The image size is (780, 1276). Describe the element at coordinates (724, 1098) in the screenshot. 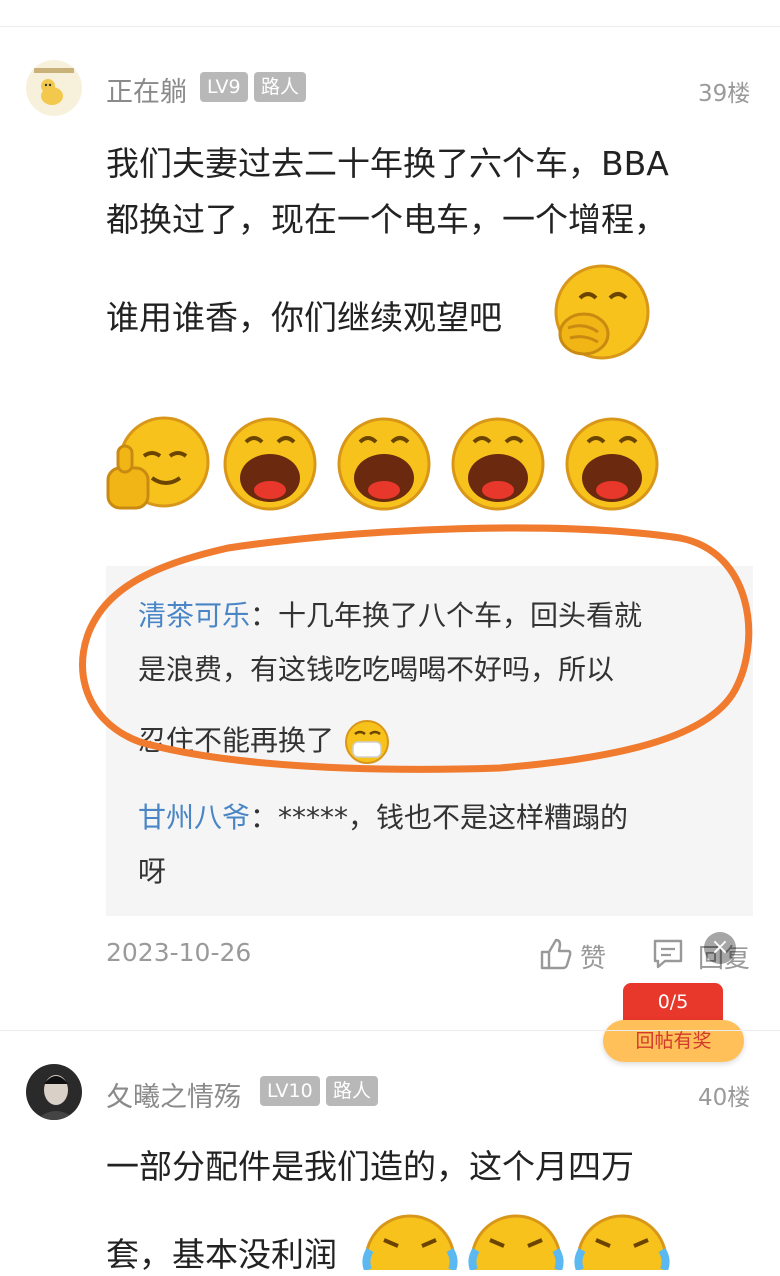

I see `floor-number: 40楼` at that location.